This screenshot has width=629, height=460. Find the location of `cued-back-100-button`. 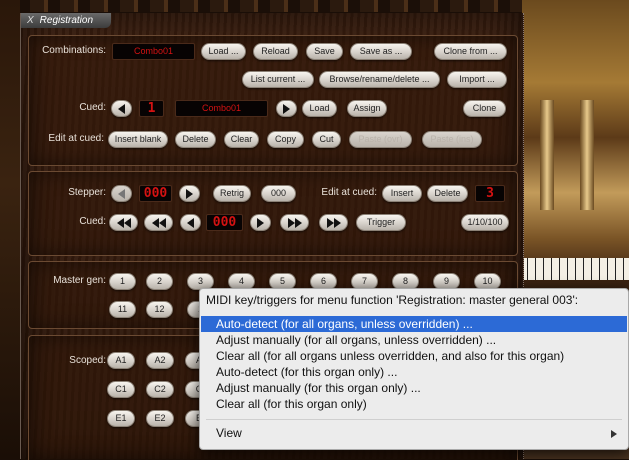

cued-back-100-button is located at coordinates (123, 222).